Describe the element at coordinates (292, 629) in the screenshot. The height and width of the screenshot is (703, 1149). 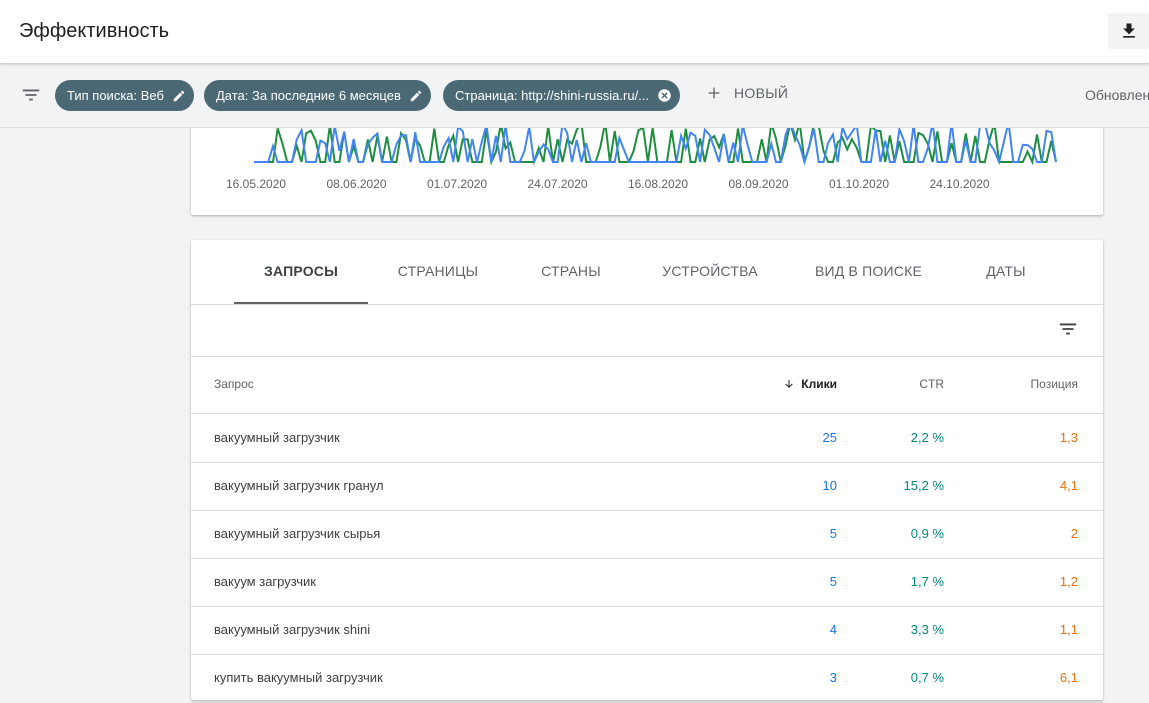
I see `query-cell: вакуумный загрузчик shini` at that location.